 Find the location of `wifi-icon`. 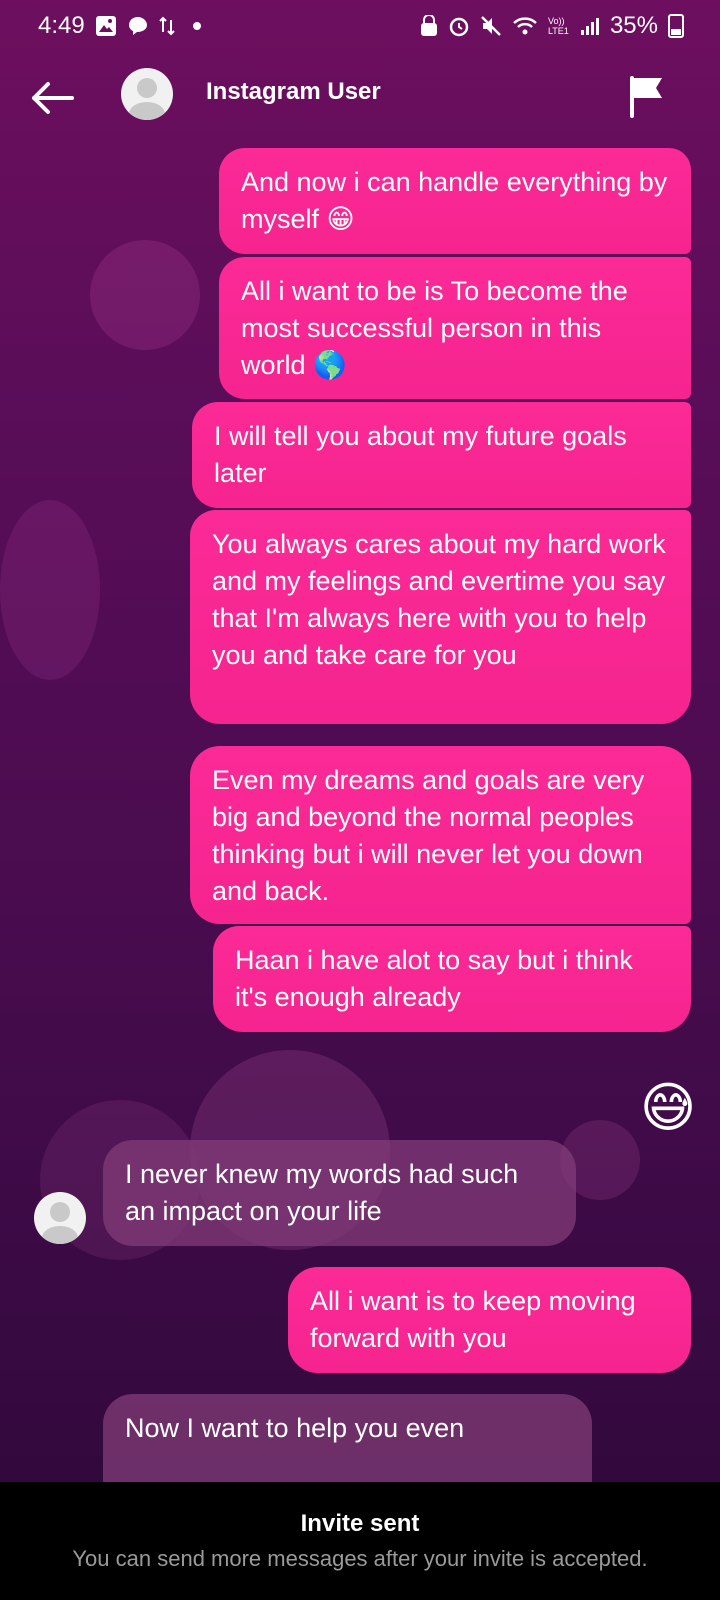

wifi-icon is located at coordinates (525, 26).